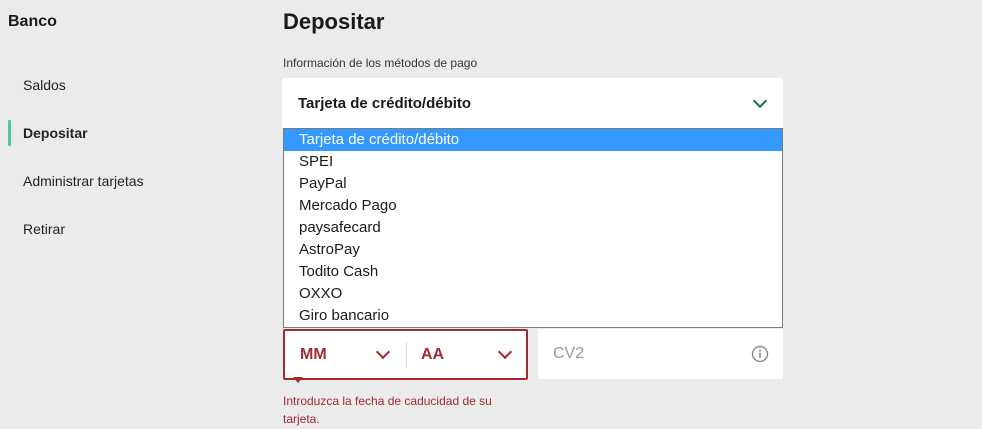 This screenshot has height=429, width=982. I want to click on dropdown-option-paypal: PayPal, so click(533, 184).